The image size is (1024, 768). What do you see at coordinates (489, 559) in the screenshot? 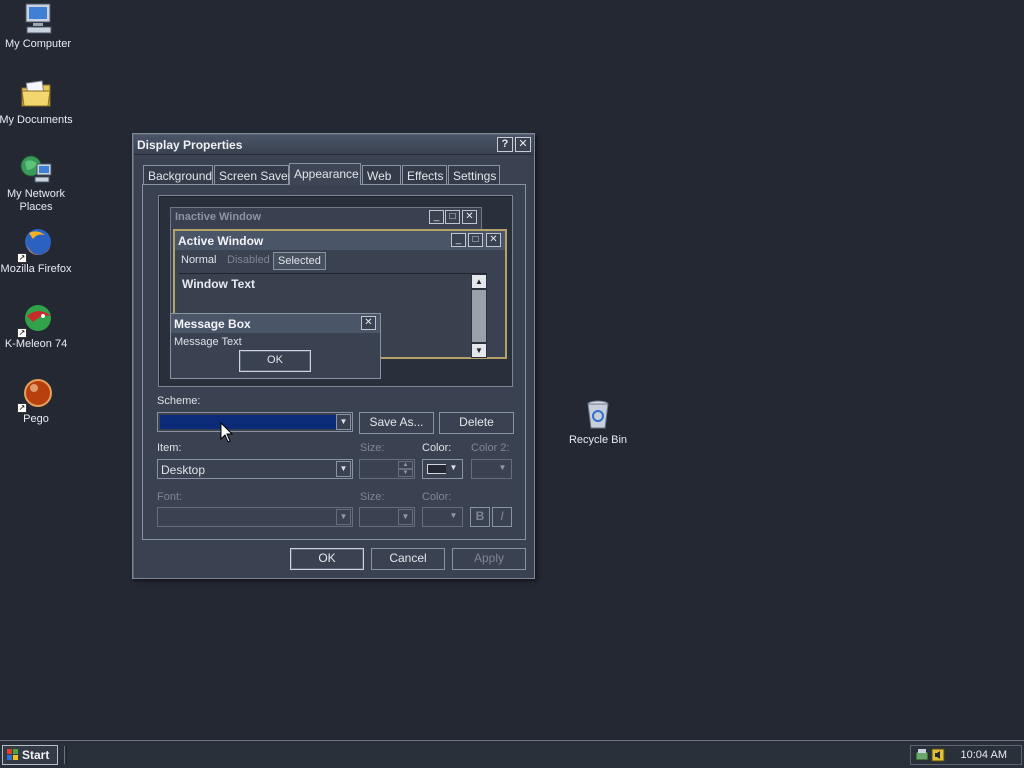
I see `apply-button: Apply` at bounding box center [489, 559].